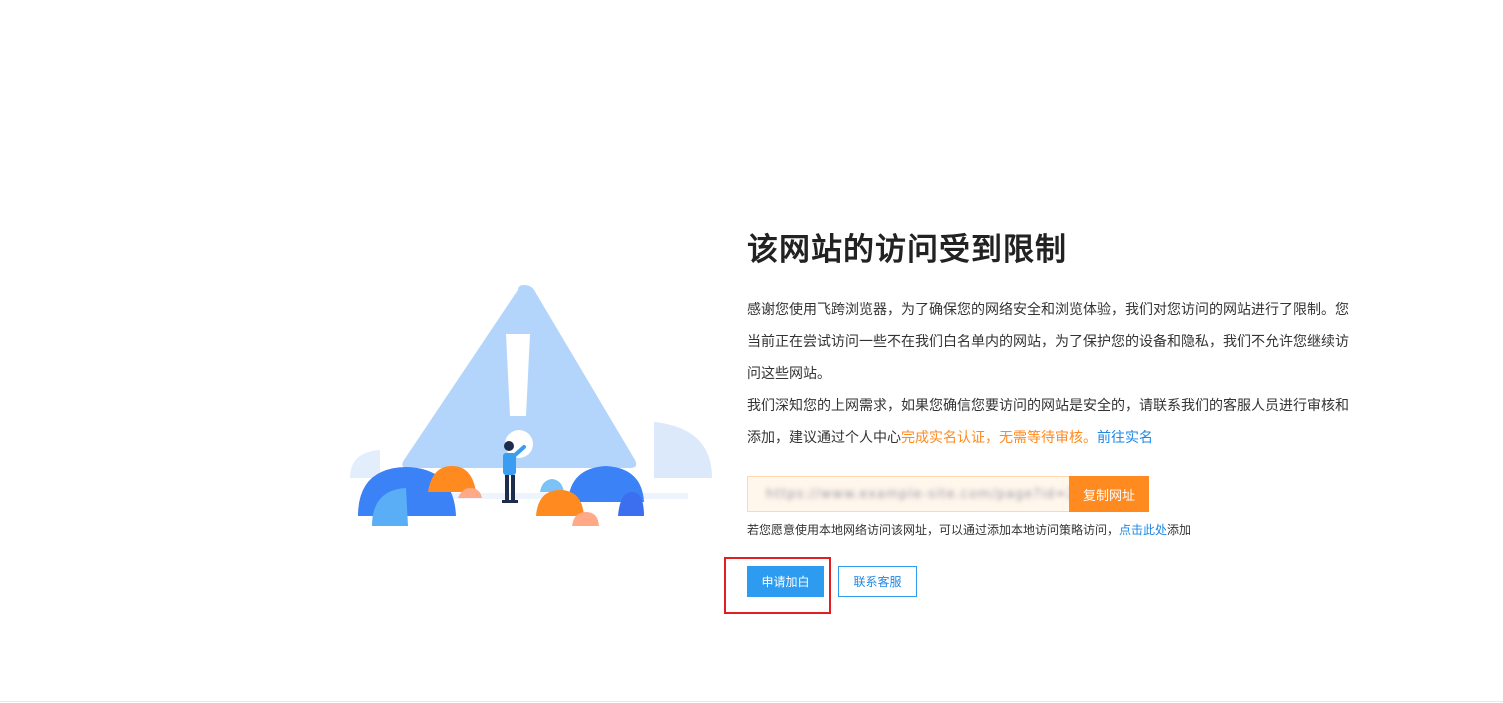  Describe the element at coordinates (365, 464) in the screenshot. I see `left-background-shape` at that location.